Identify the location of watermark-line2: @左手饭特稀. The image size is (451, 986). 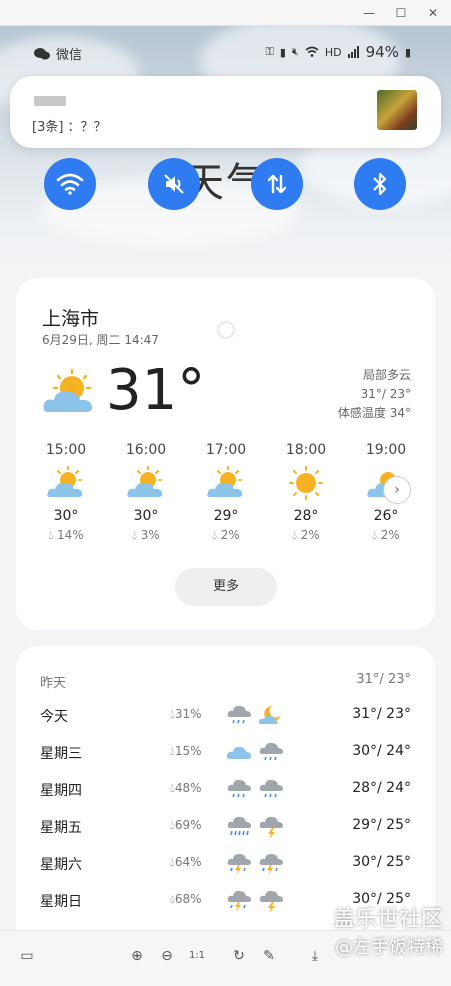
(389, 947).